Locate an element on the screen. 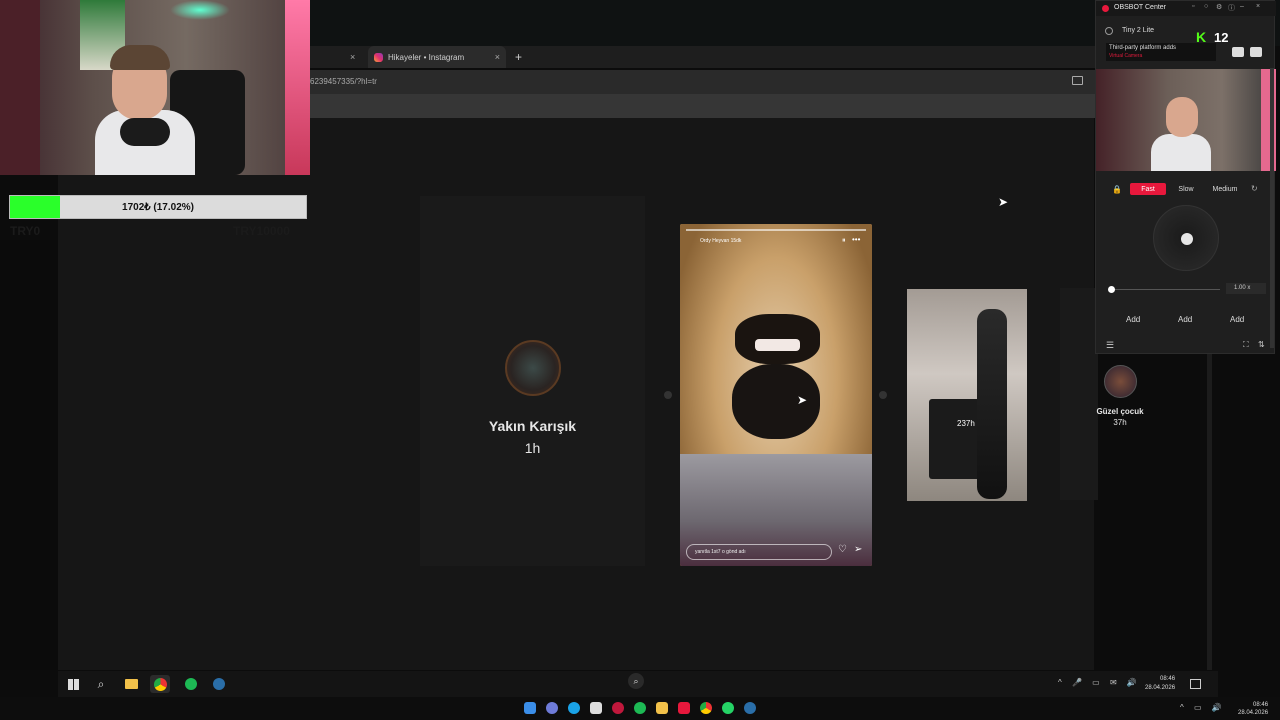 The width and height of the screenshot is (1280, 720). close-icon: × is located at coordinates (1258, 6).